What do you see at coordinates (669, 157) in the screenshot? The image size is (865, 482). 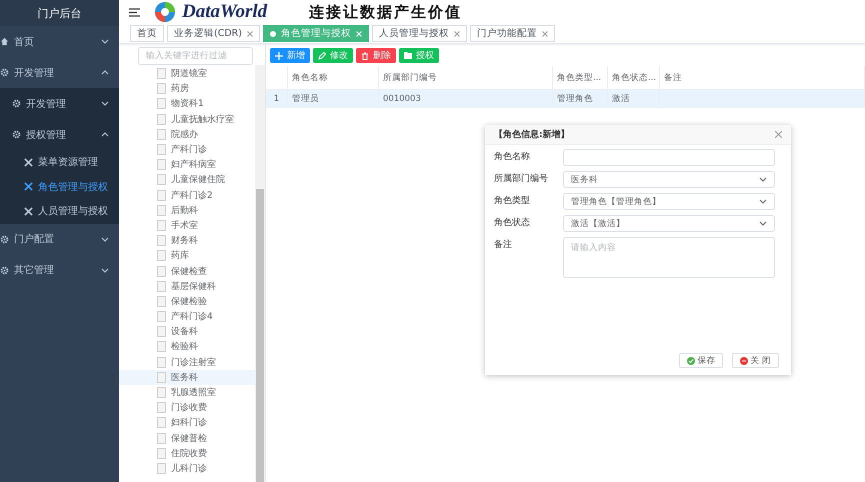 I see `input-field` at bounding box center [669, 157].